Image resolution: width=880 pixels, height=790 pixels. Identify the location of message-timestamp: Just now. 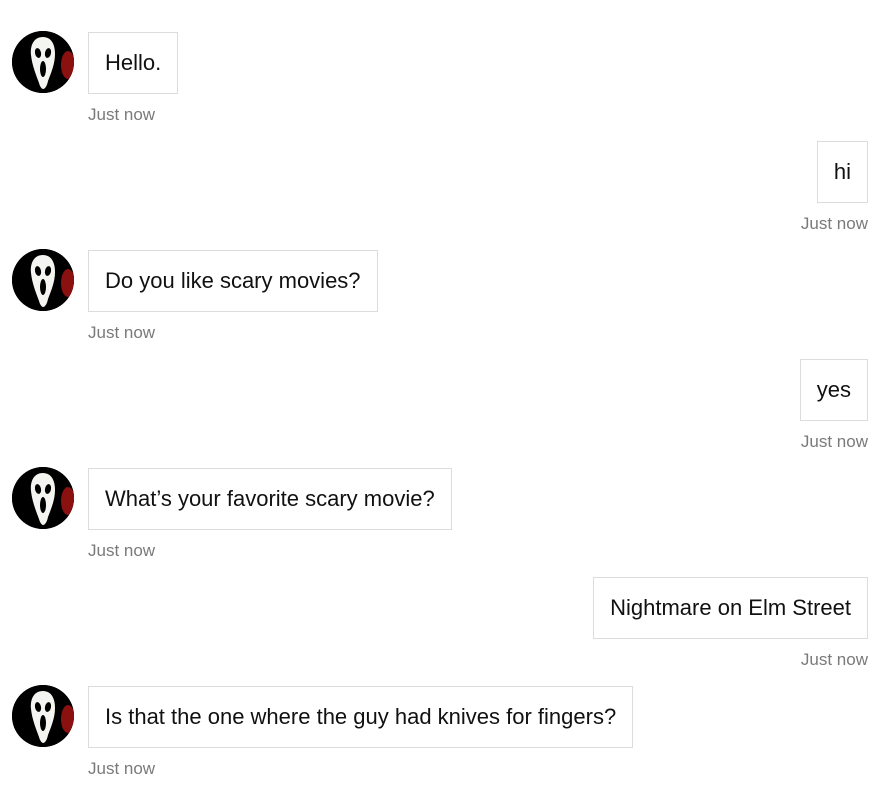
(122, 768).